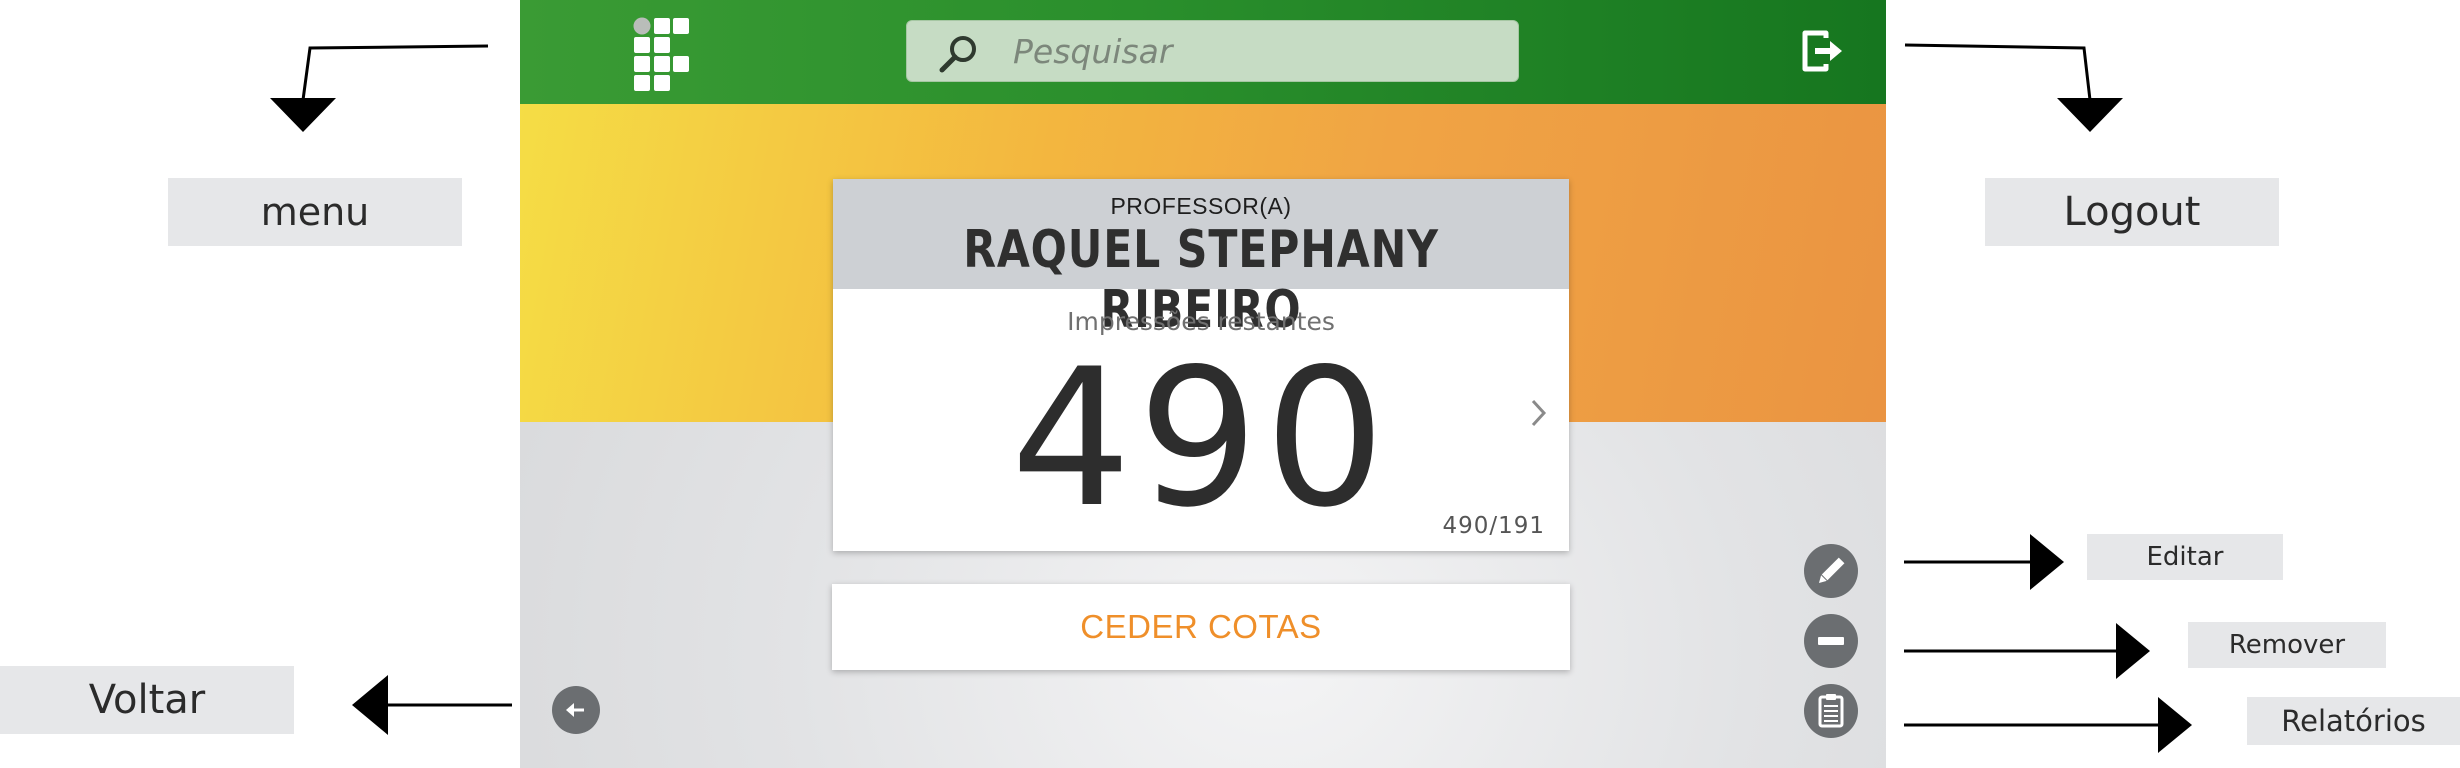  I want to click on arrow-left-icon, so click(575, 710).